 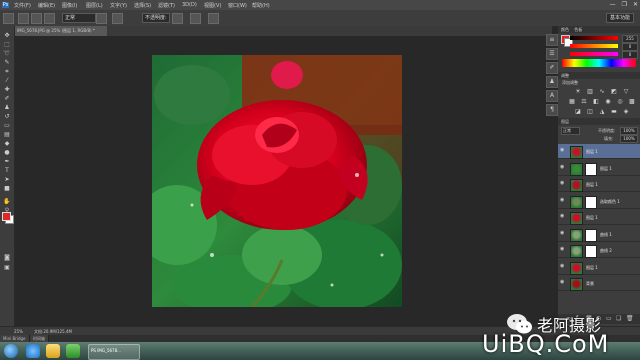 I want to click on exposure-icon: ◩, so click(x=614, y=91).